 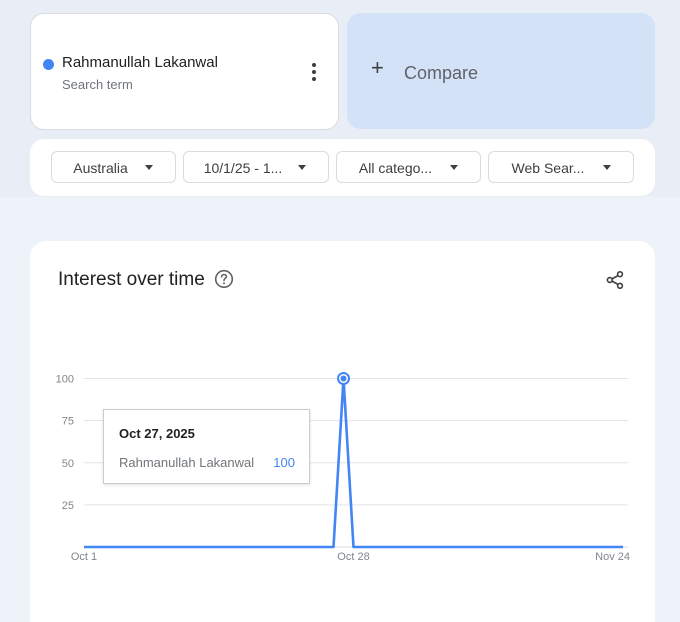 I want to click on y-tick-label: 50, so click(x=68, y=464).